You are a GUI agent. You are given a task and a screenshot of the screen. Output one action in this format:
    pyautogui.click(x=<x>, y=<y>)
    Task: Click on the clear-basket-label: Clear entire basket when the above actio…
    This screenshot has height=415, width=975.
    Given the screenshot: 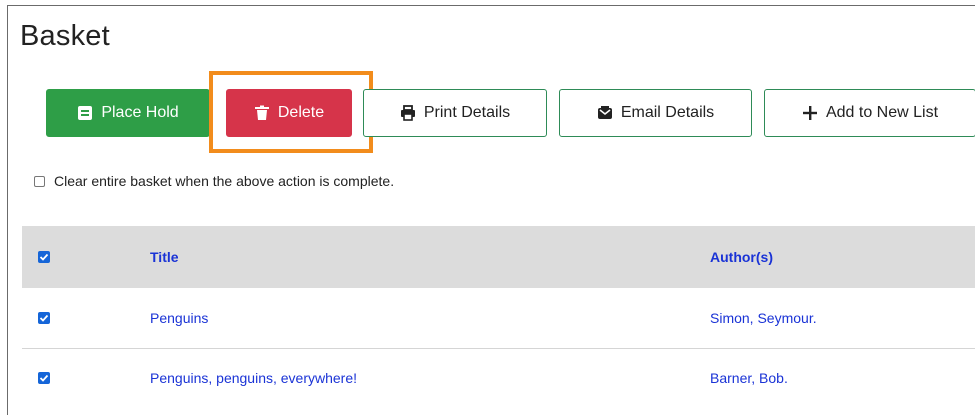 What is the action you would take?
    pyautogui.click(x=224, y=181)
    